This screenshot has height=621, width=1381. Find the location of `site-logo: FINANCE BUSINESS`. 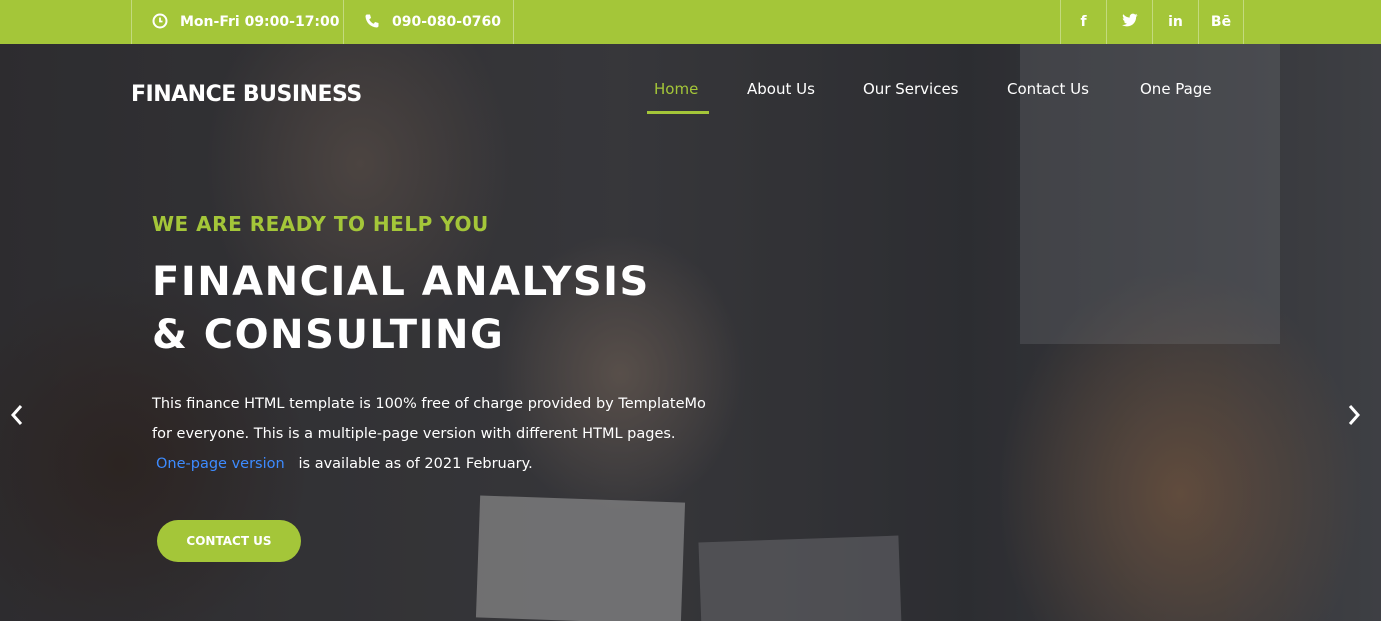

site-logo: FINANCE BUSINESS is located at coordinates (246, 94).